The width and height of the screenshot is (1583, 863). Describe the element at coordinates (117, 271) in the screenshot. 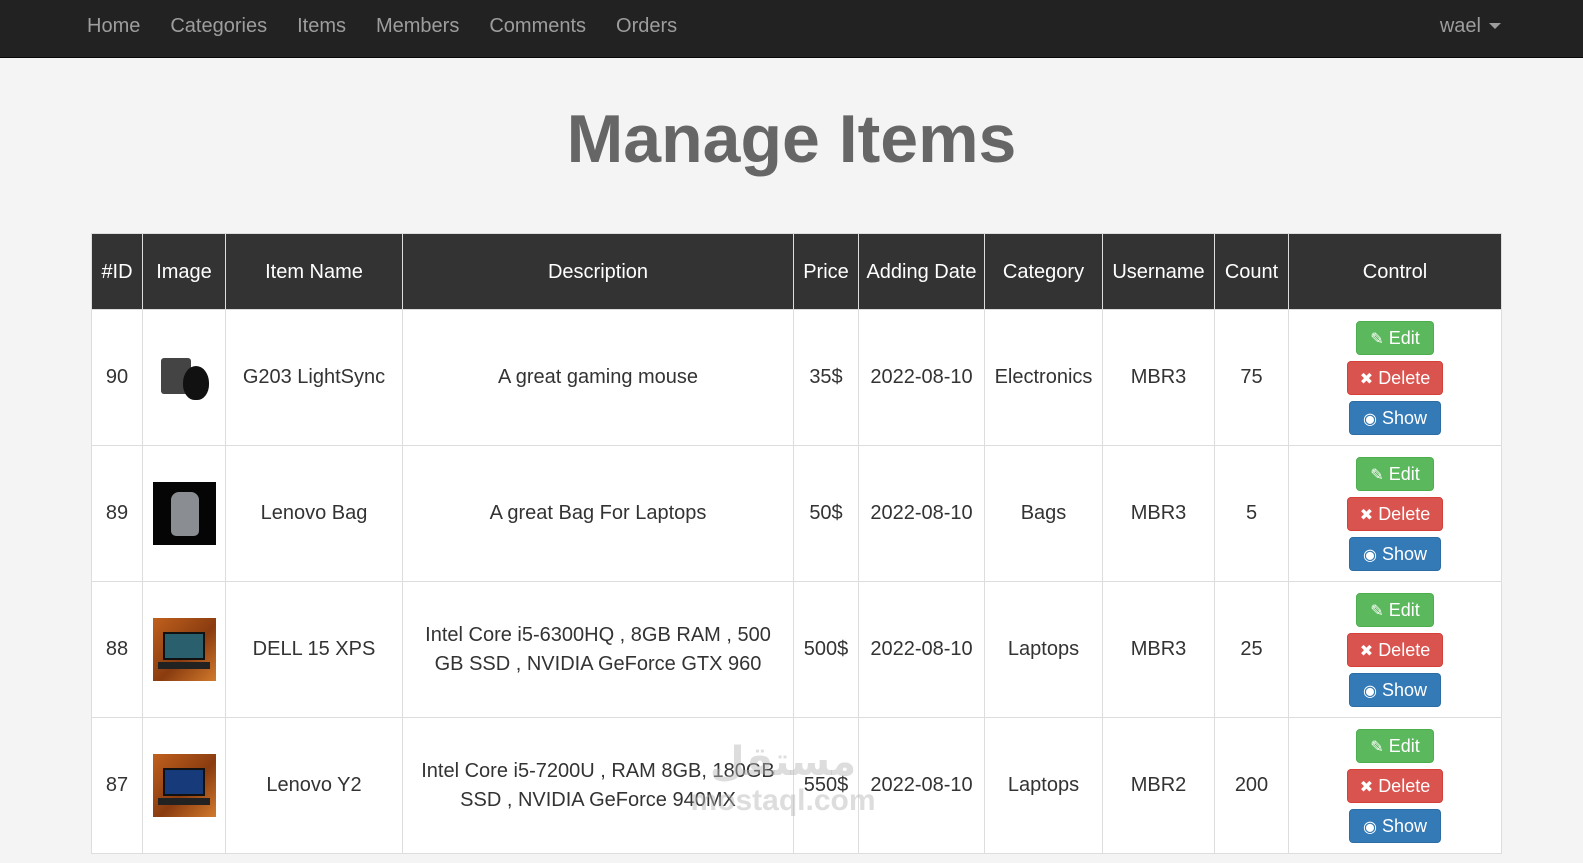

I see `header-id: #ID` at that location.